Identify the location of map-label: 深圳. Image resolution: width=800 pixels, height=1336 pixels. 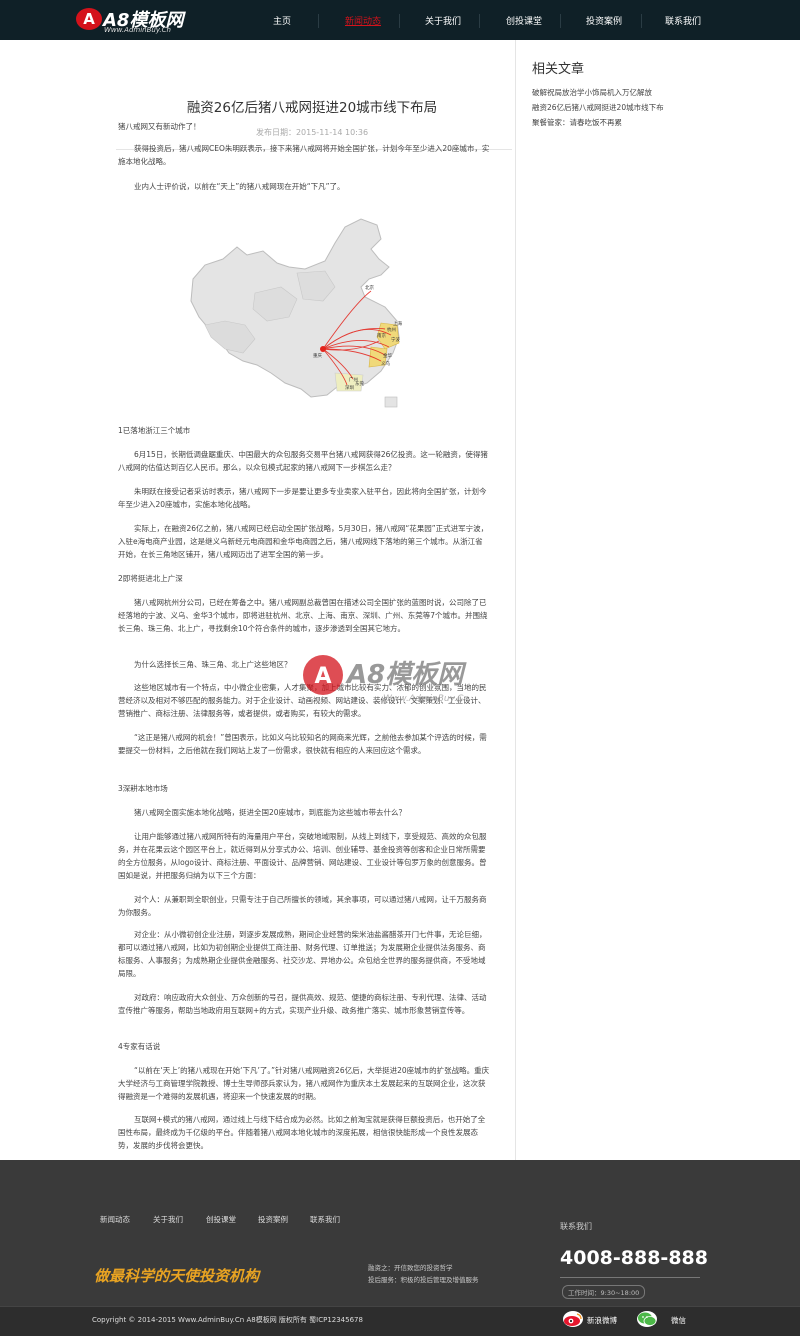
(349, 387).